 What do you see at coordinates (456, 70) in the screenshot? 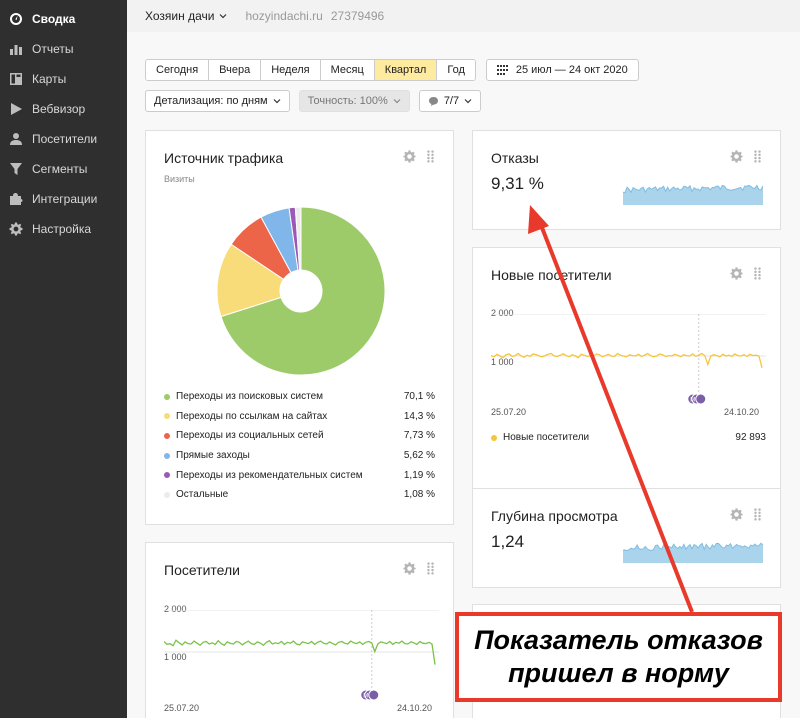
I see `period-button: Год` at bounding box center [456, 70].